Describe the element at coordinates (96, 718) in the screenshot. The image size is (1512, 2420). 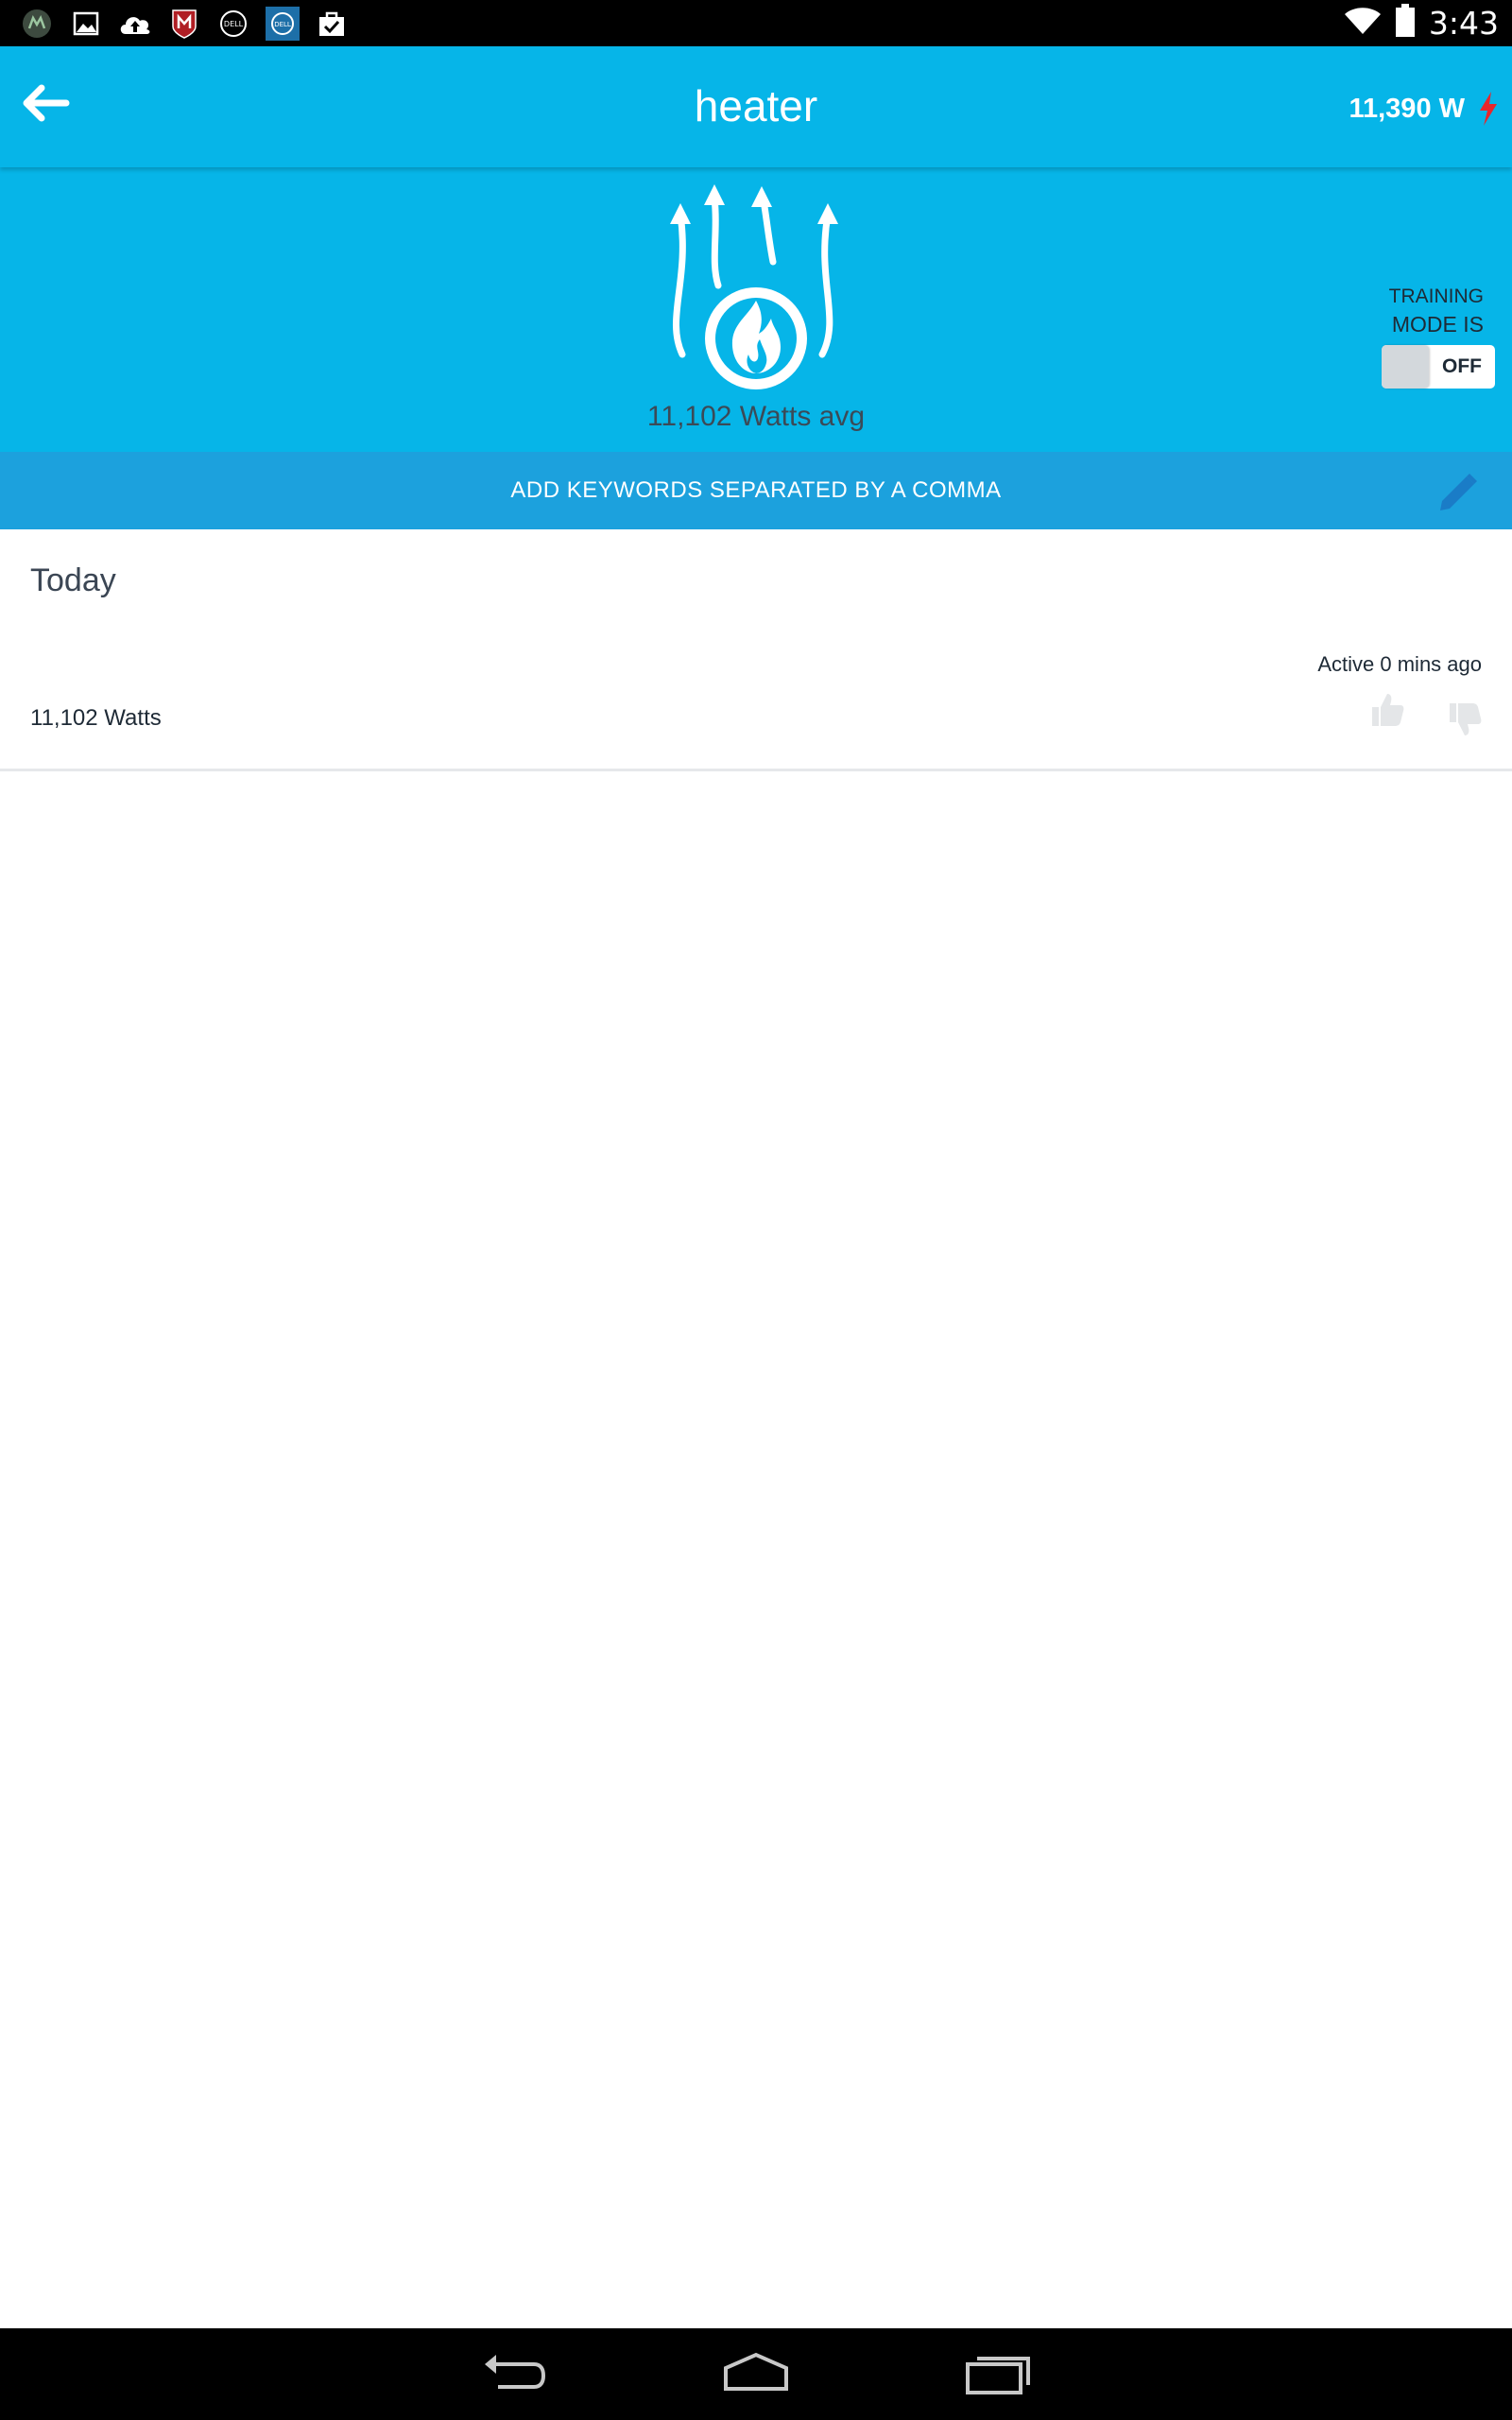
I see `usage-watts: 11,102 Watts` at that location.